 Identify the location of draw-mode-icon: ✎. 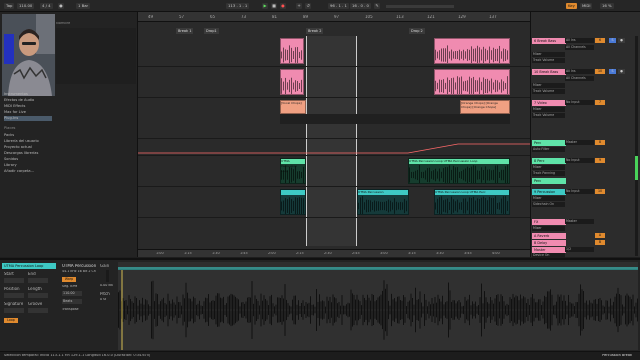
(377, 6).